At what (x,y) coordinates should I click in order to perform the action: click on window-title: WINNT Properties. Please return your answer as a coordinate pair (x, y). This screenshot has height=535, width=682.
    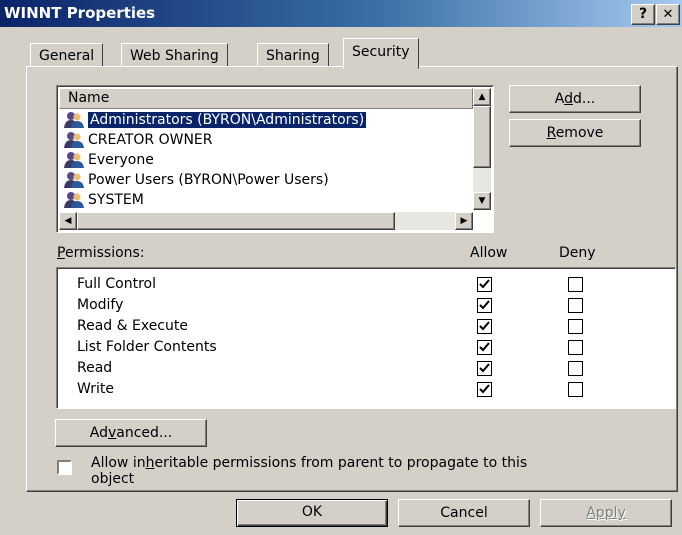
    Looking at the image, I should click on (80, 13).